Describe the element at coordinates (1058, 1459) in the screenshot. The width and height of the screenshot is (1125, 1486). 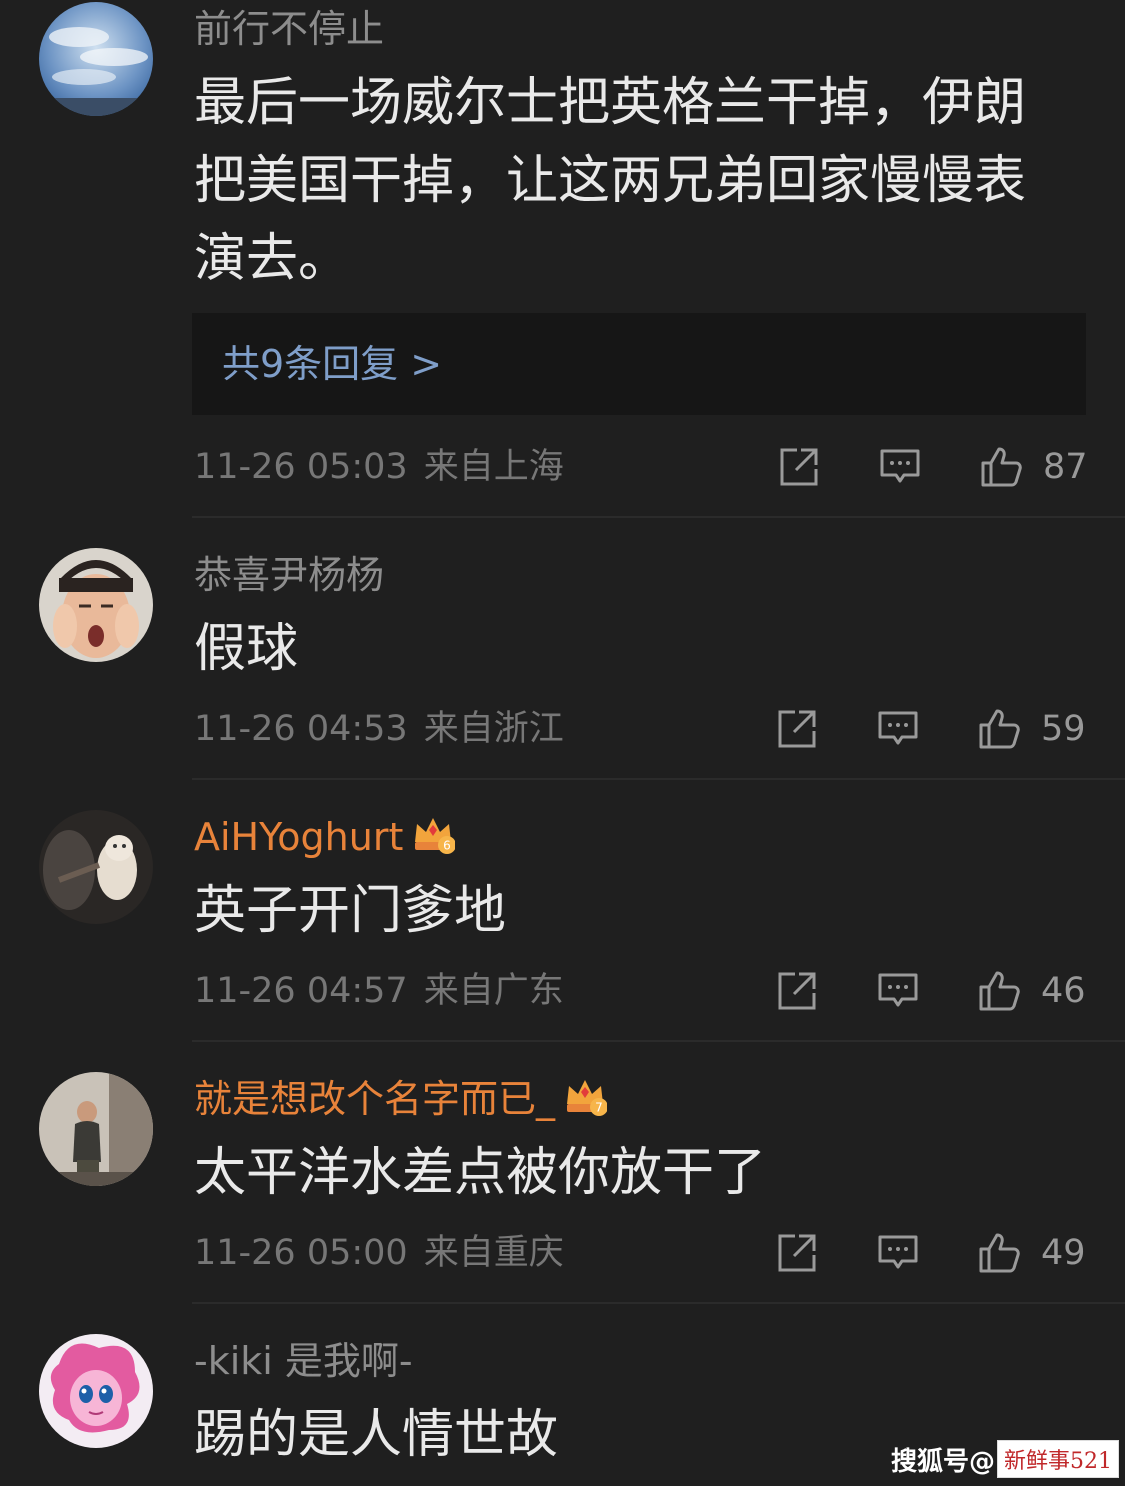
I see `watermark-account: 新鲜事521` at that location.